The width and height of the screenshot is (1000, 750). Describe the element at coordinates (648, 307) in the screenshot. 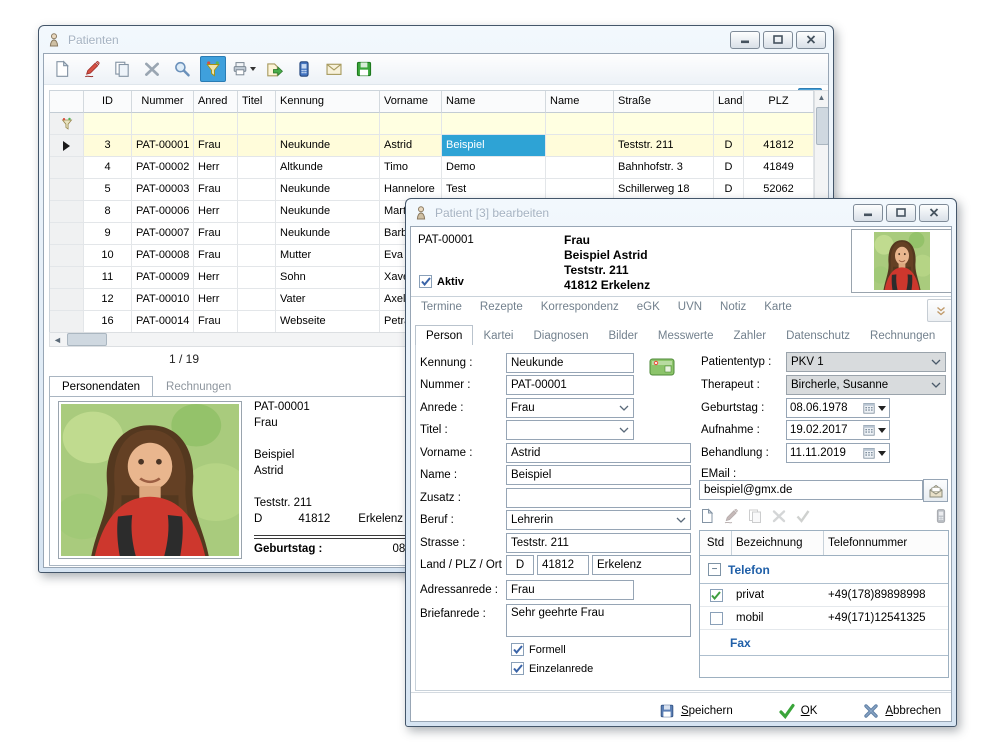

I see `link-tab-egk: eGK` at that location.